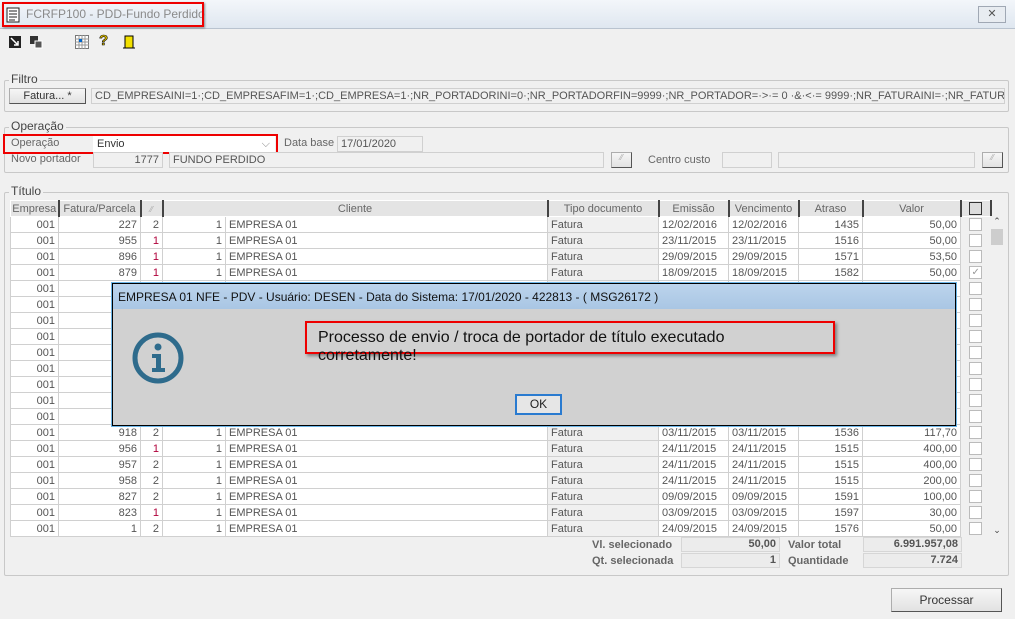 The image size is (1015, 619). I want to click on portador-code-field: 1777, so click(128, 160).